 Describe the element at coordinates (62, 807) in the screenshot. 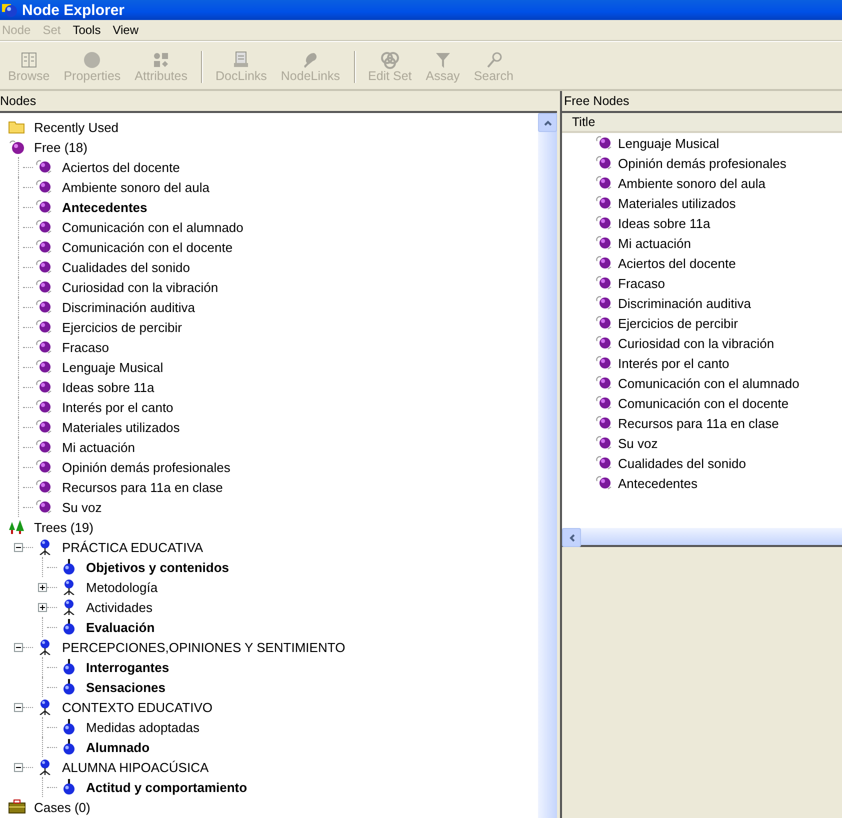

I see `tree-item: Cases (0)` at that location.